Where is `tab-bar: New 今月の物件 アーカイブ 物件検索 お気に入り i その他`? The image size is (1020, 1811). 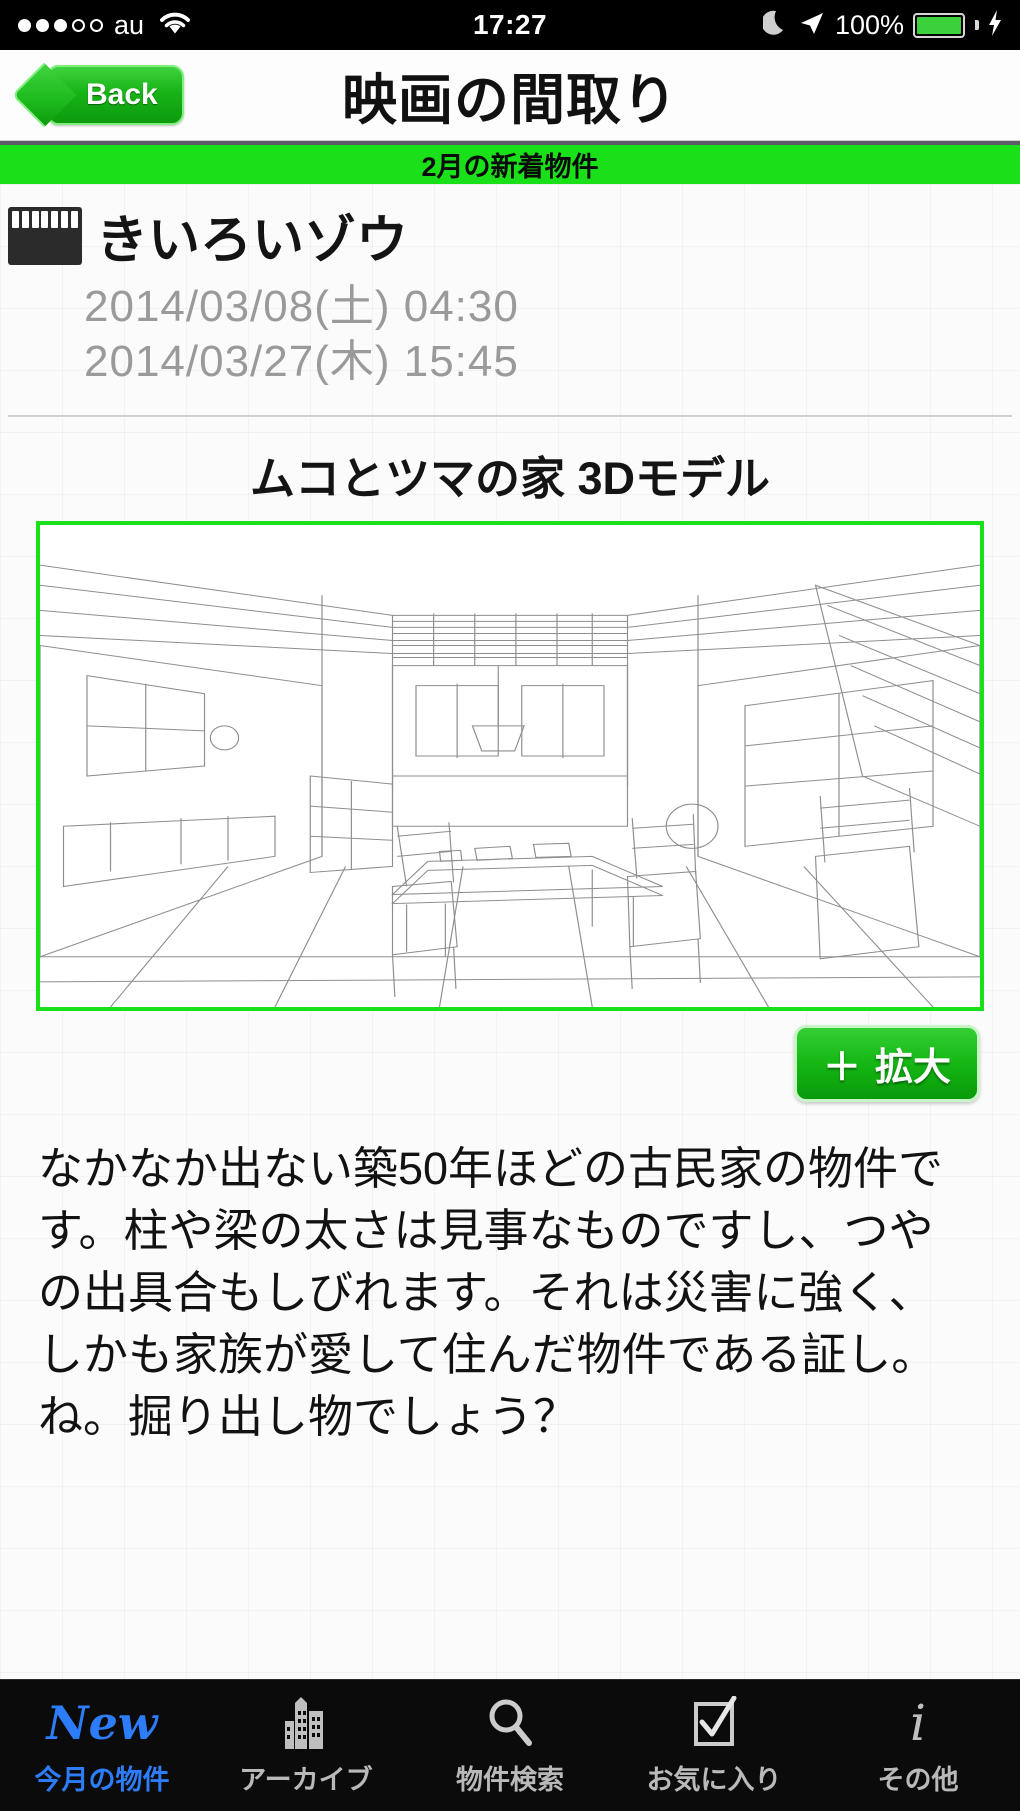 tab-bar: New 今月の物件 アーカイブ 物件検索 お気に入り i その他 is located at coordinates (510, 1745).